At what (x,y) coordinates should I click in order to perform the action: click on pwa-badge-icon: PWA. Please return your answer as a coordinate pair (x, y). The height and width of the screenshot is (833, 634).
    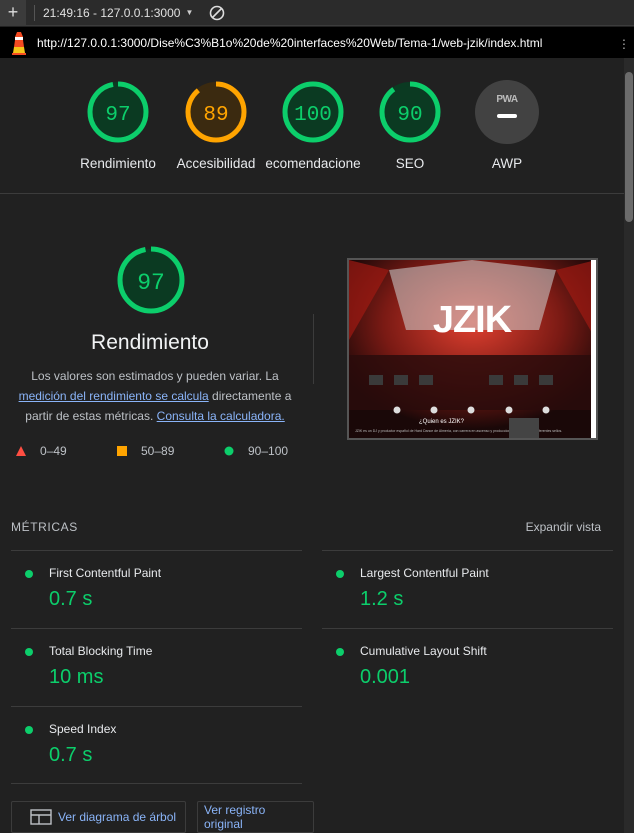
    Looking at the image, I should click on (507, 112).